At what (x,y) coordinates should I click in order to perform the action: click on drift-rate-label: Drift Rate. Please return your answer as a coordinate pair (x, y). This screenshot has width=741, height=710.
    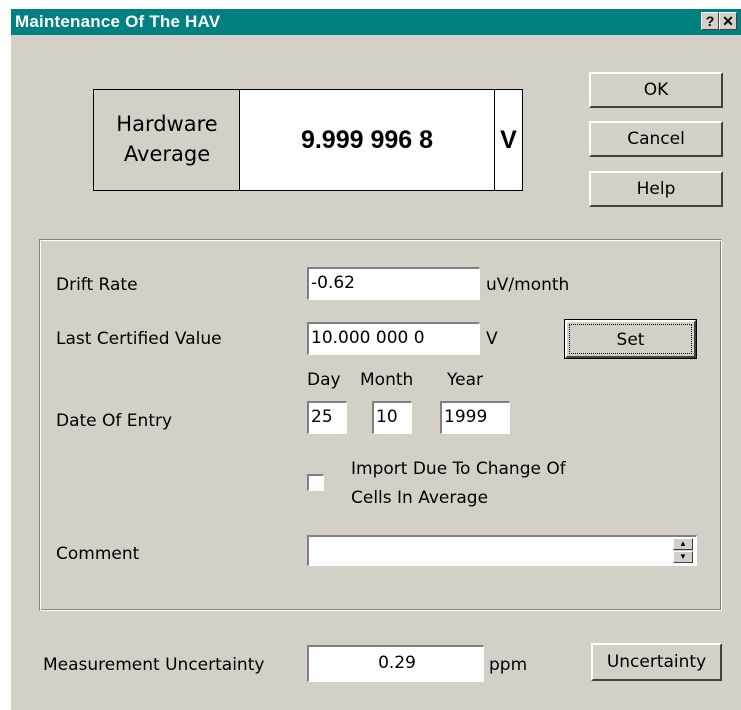
    Looking at the image, I should click on (97, 285).